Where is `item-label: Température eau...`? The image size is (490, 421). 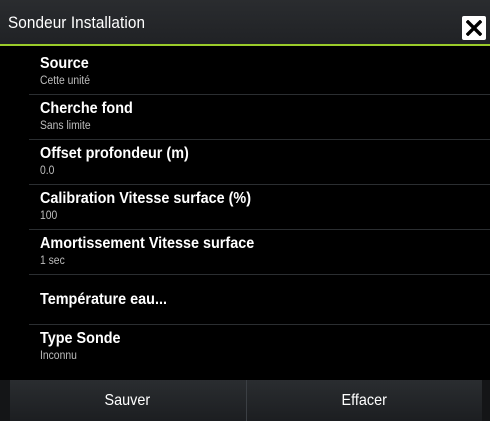
item-label: Température eau... is located at coordinates (103, 299).